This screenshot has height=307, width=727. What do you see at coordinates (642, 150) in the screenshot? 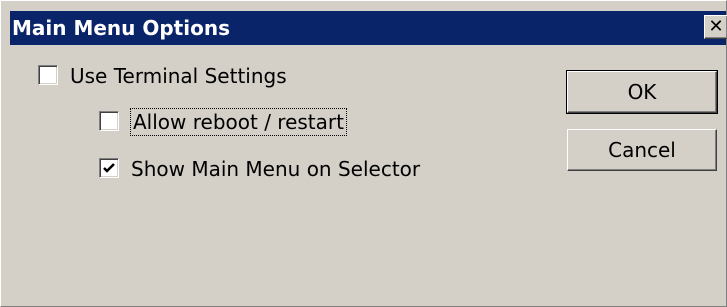
I see `cancel-button: Cancel` at bounding box center [642, 150].